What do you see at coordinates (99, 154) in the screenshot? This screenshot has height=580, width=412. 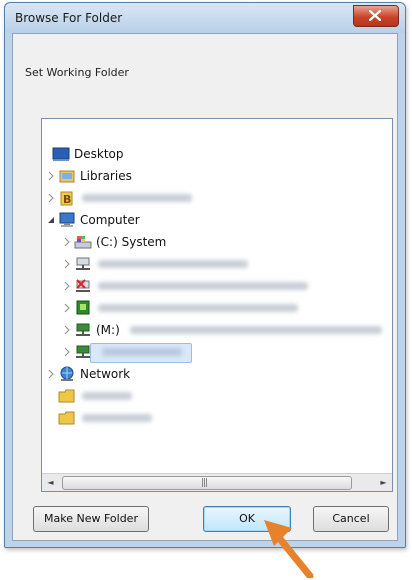 I see `tree-item-label: Desktop` at bounding box center [99, 154].